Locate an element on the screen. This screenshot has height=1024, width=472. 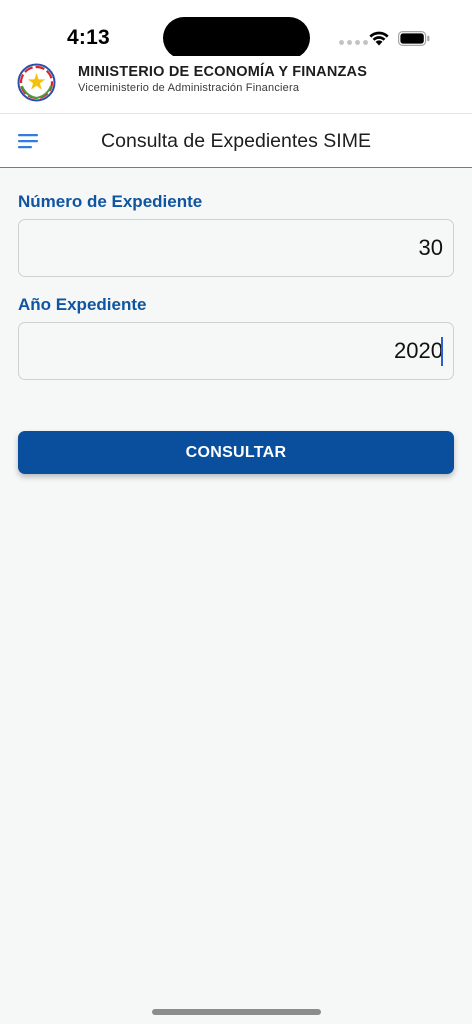
wifi-icon is located at coordinates (379, 38).